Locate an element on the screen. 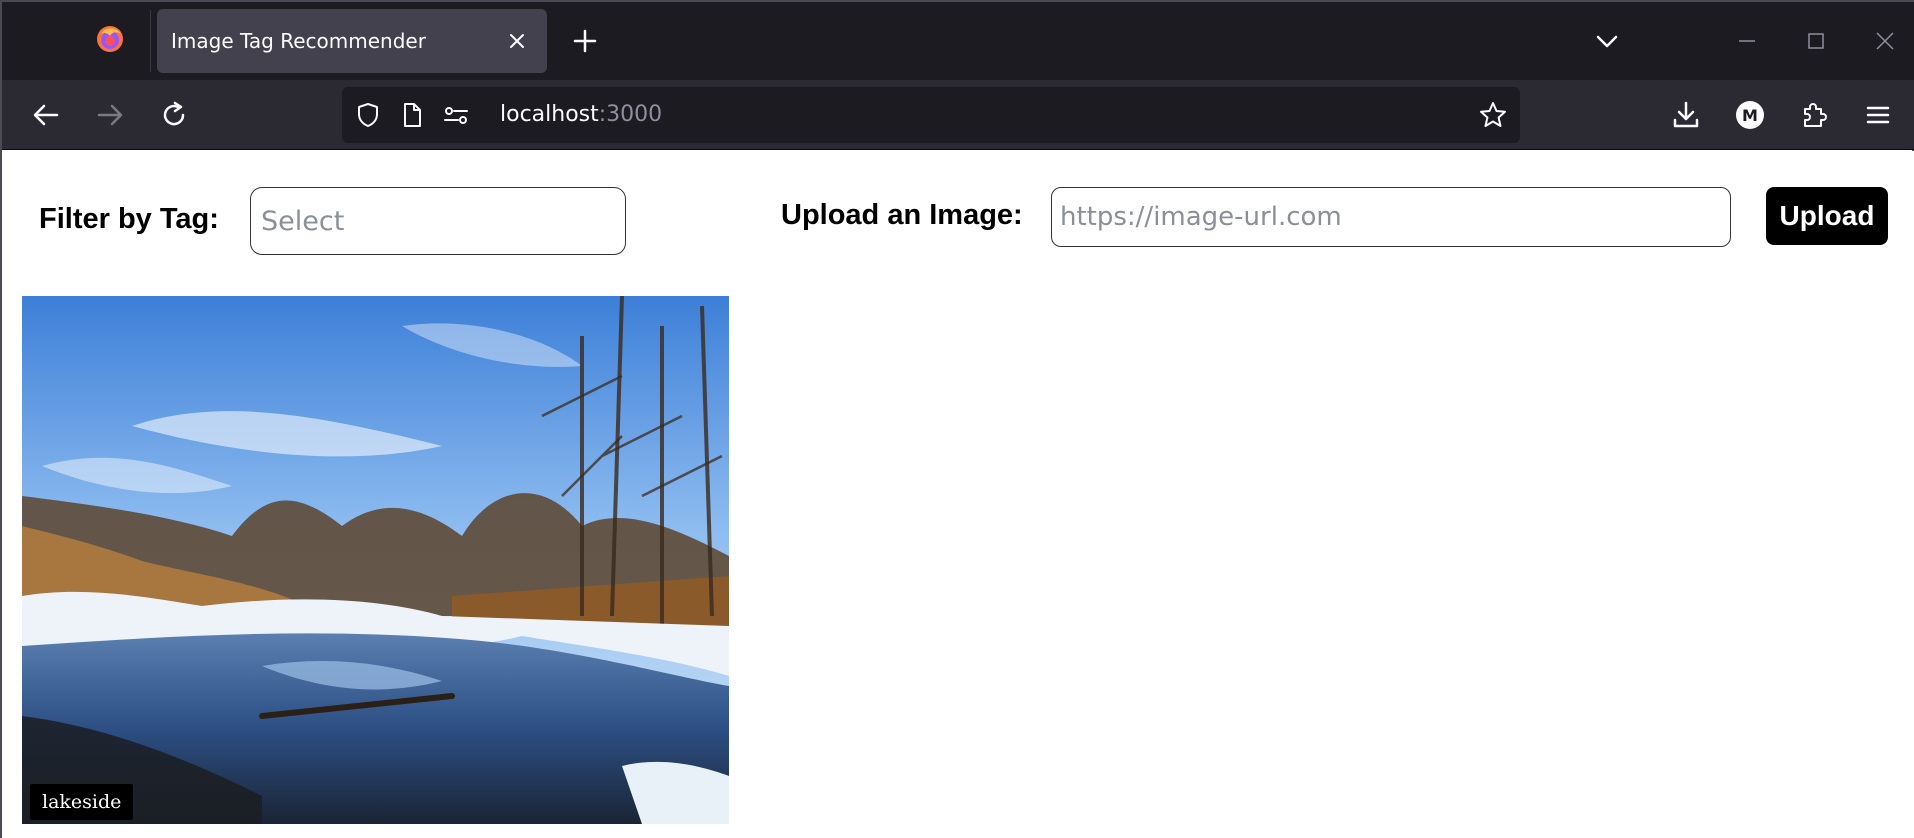 The width and height of the screenshot is (1914, 838). upload-button: Upload is located at coordinates (1827, 216).